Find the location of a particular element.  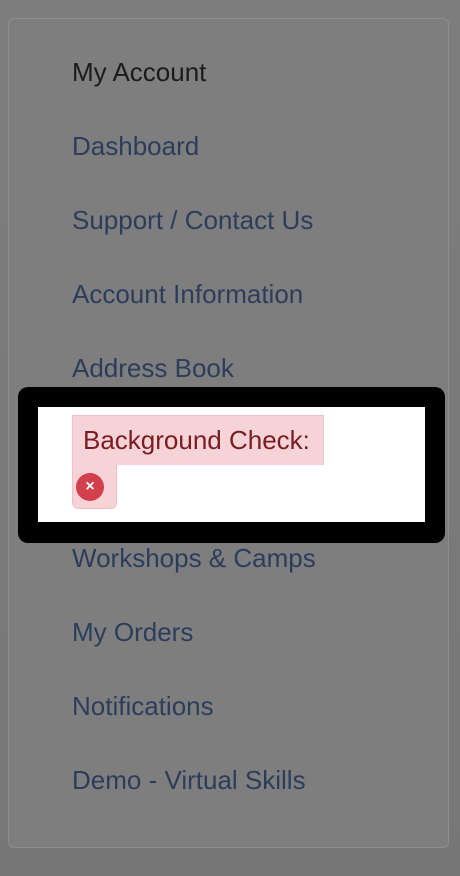

menu-item-dashboard: Dashboard is located at coordinates (135, 146).